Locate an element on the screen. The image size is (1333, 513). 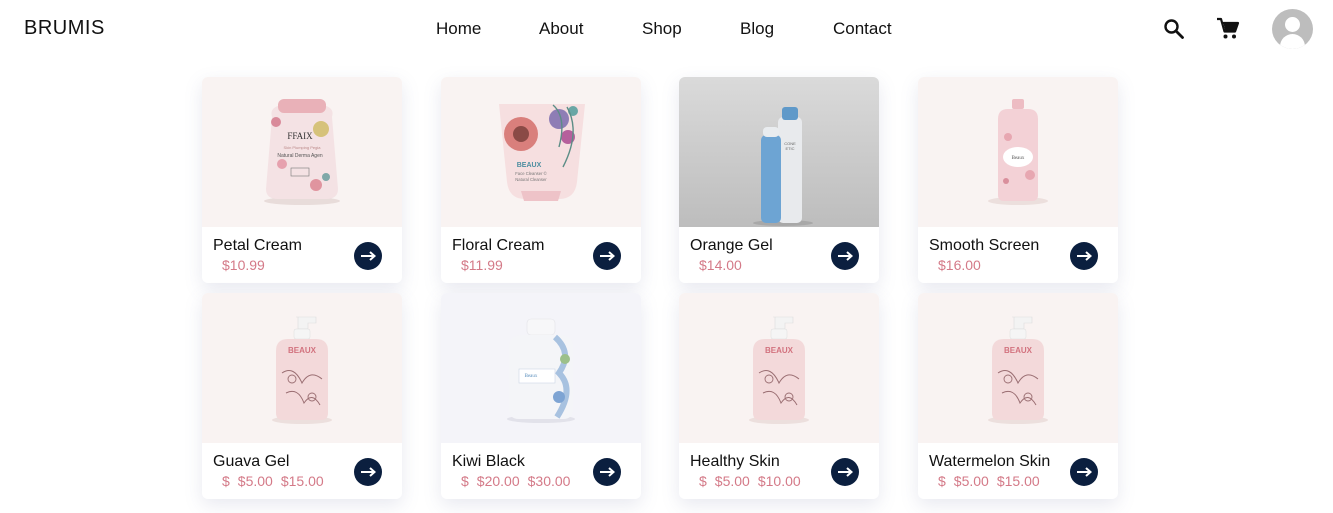
product-name: Guava Gel is located at coordinates (251, 461).